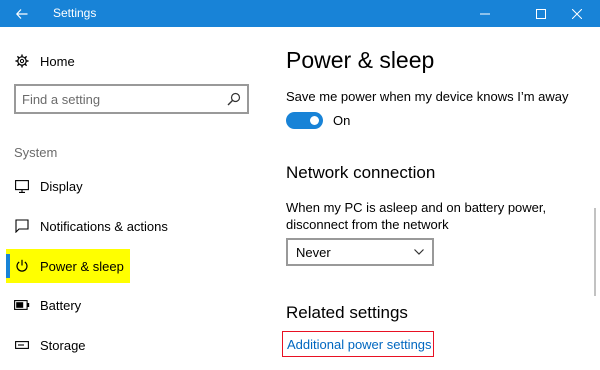  What do you see at coordinates (300, 13) in the screenshot?
I see `title-bar: Settings` at bounding box center [300, 13].